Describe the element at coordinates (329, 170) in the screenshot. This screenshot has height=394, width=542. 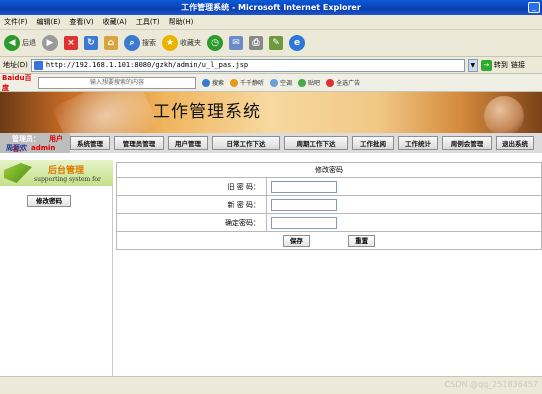
I see `form-heading: 修改密码` at that location.